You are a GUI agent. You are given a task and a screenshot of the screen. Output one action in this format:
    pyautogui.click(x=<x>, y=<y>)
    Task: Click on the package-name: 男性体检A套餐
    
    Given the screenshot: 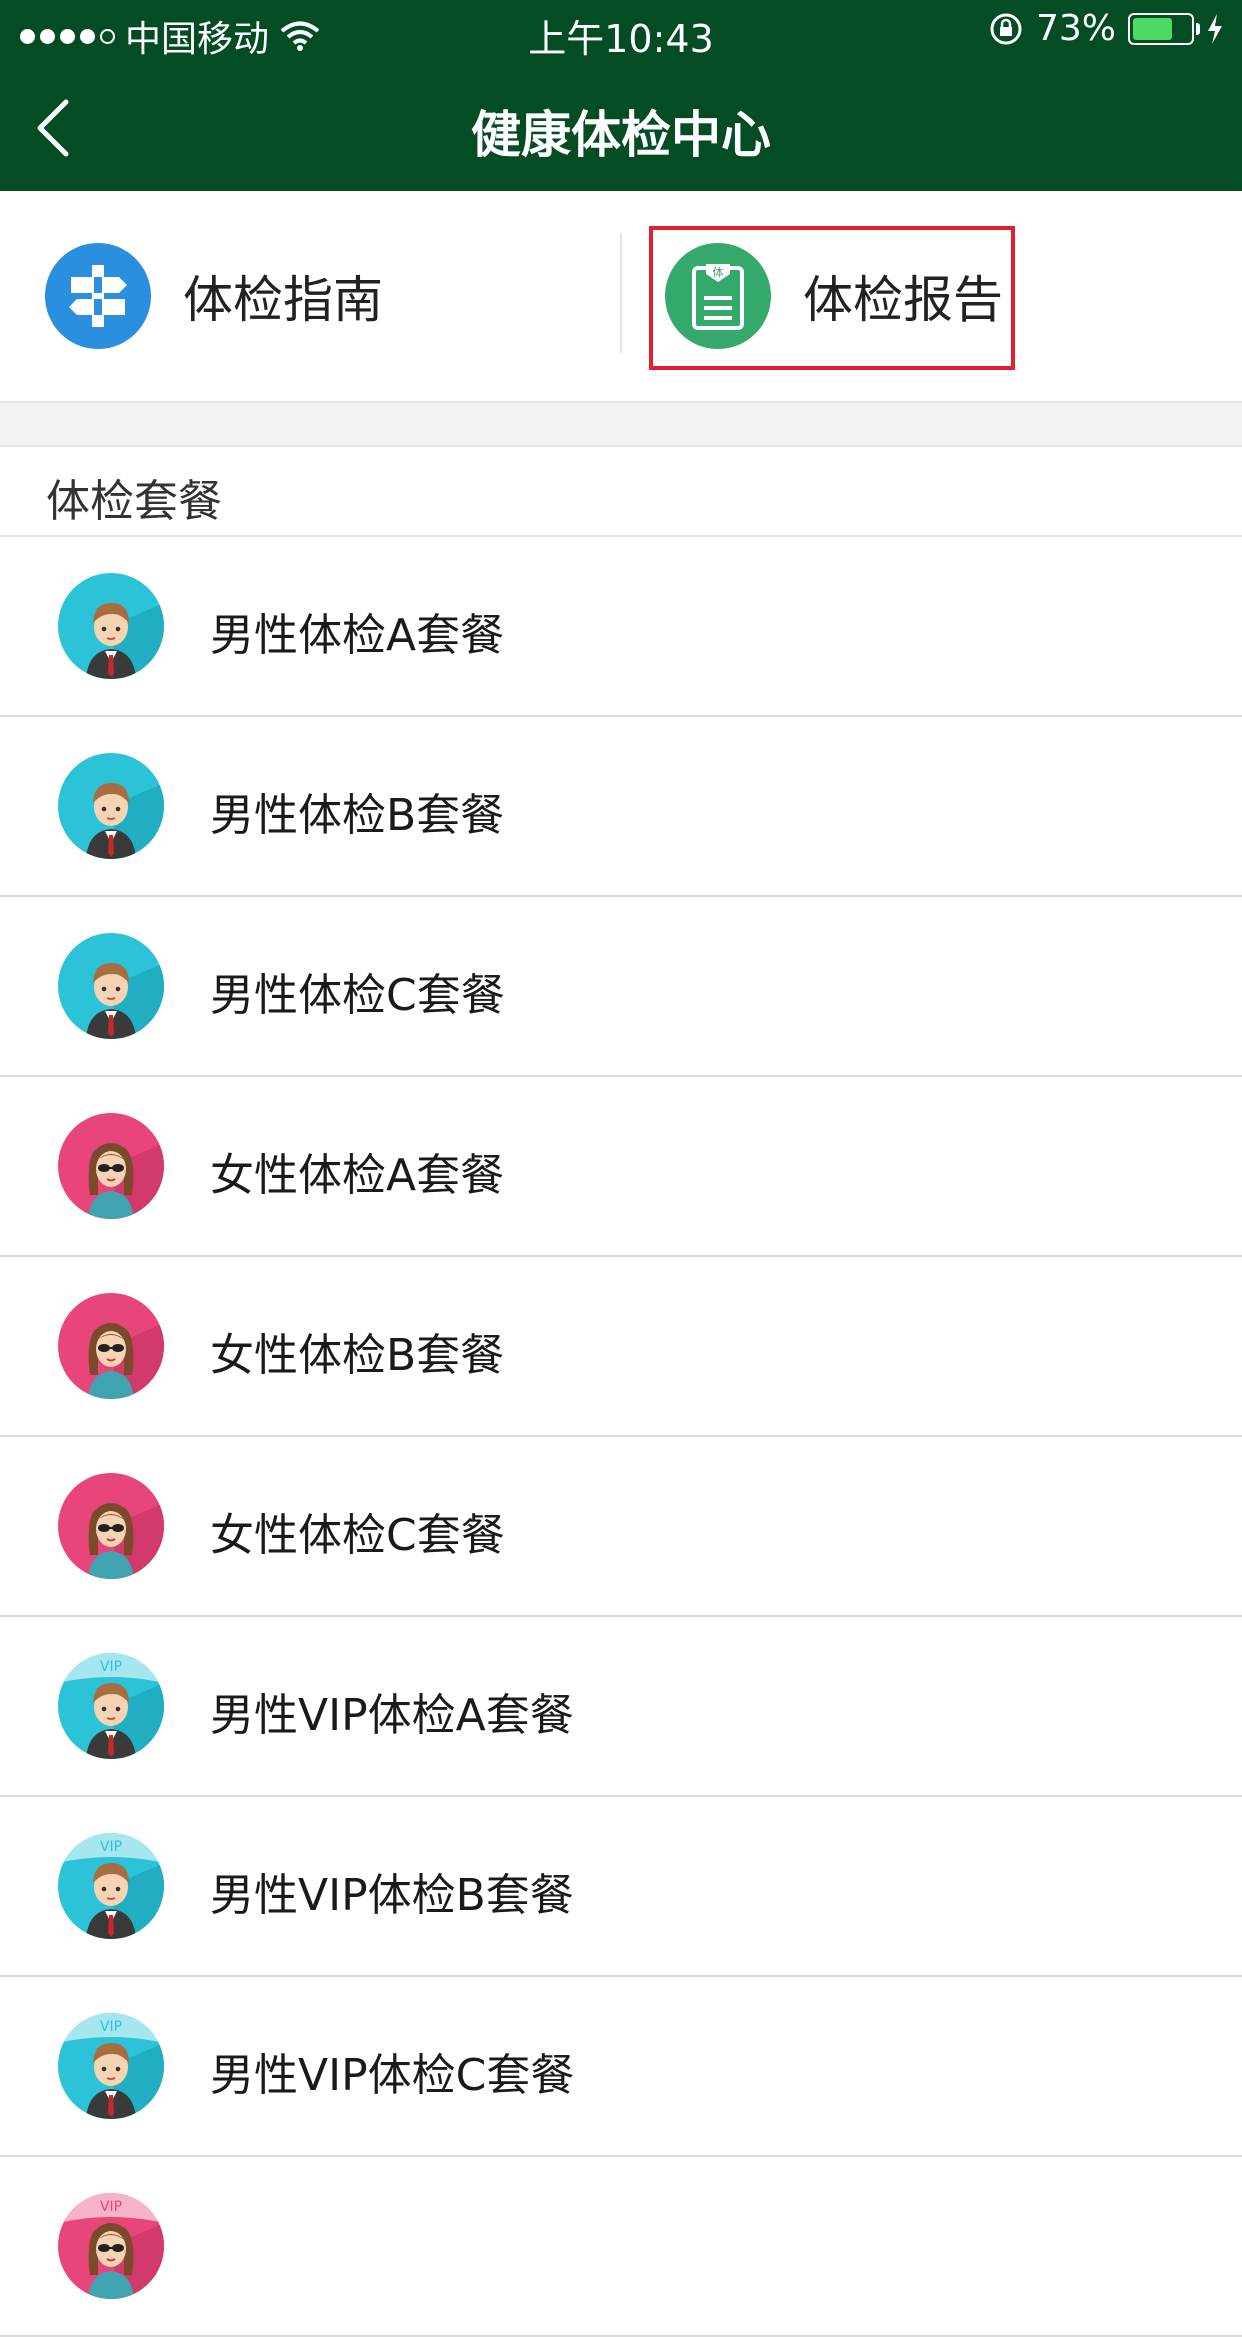 What is the action you would take?
    pyautogui.click(x=357, y=635)
    